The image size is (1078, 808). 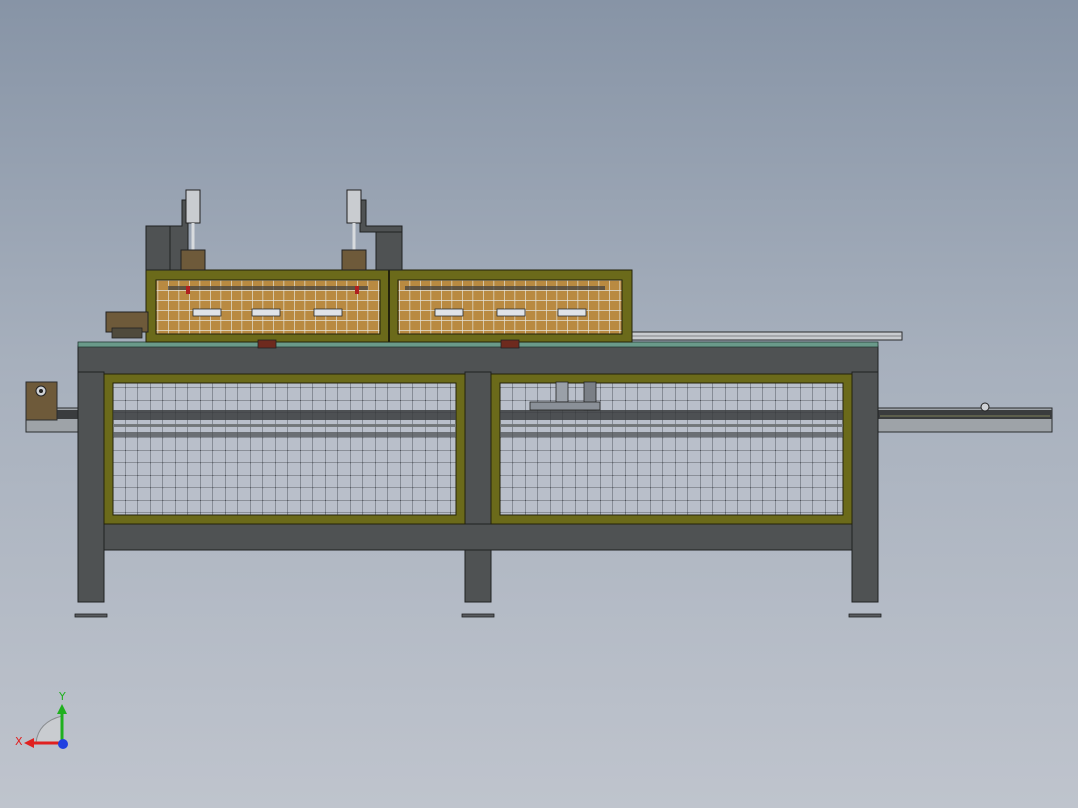 I want to click on upper-enclosure, so click(x=389, y=306).